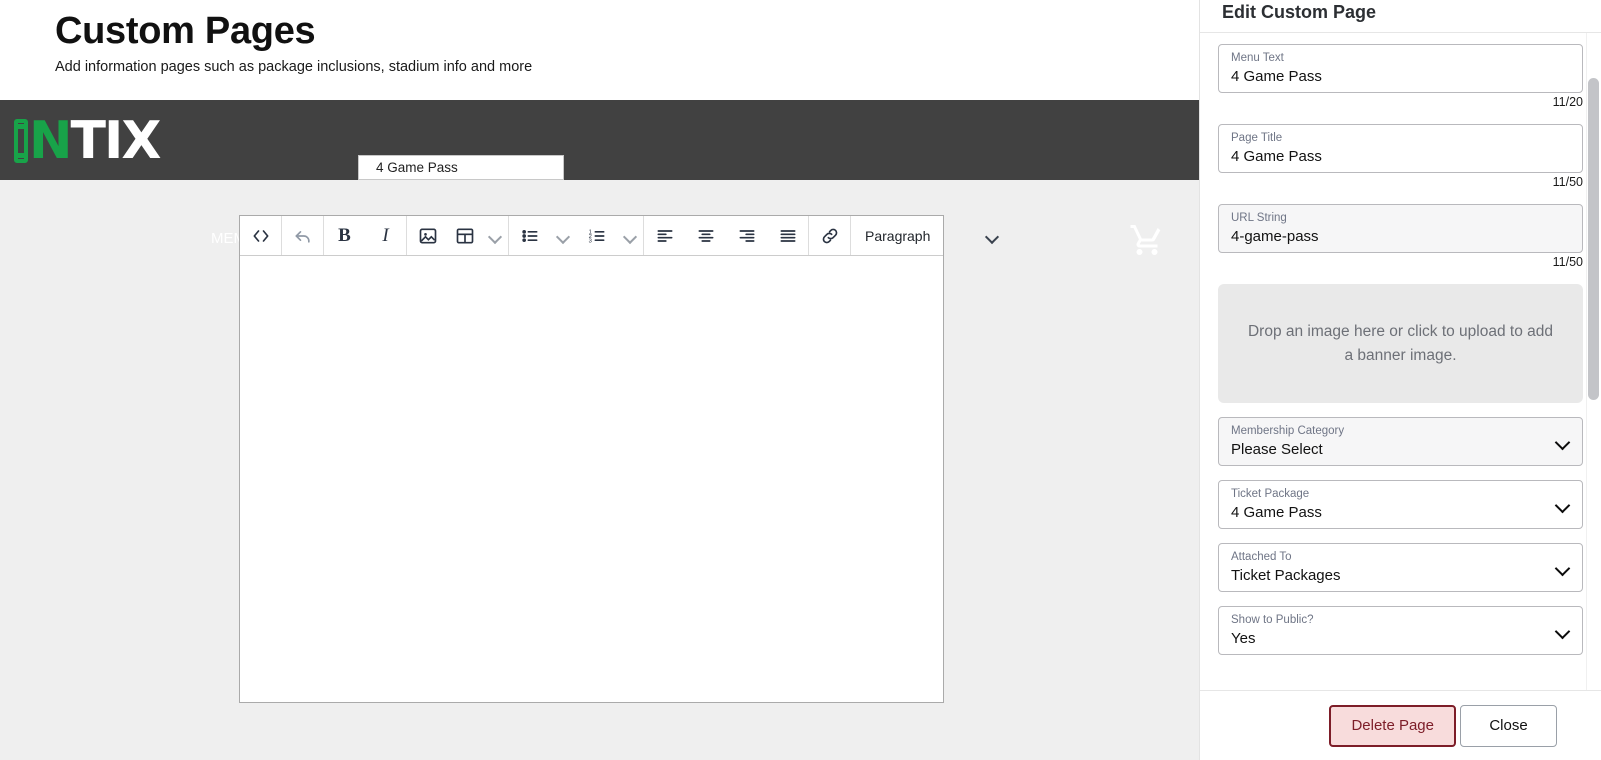 Image resolution: width=1601 pixels, height=760 pixels. I want to click on show-to-public-value: Yes, so click(1243, 638).